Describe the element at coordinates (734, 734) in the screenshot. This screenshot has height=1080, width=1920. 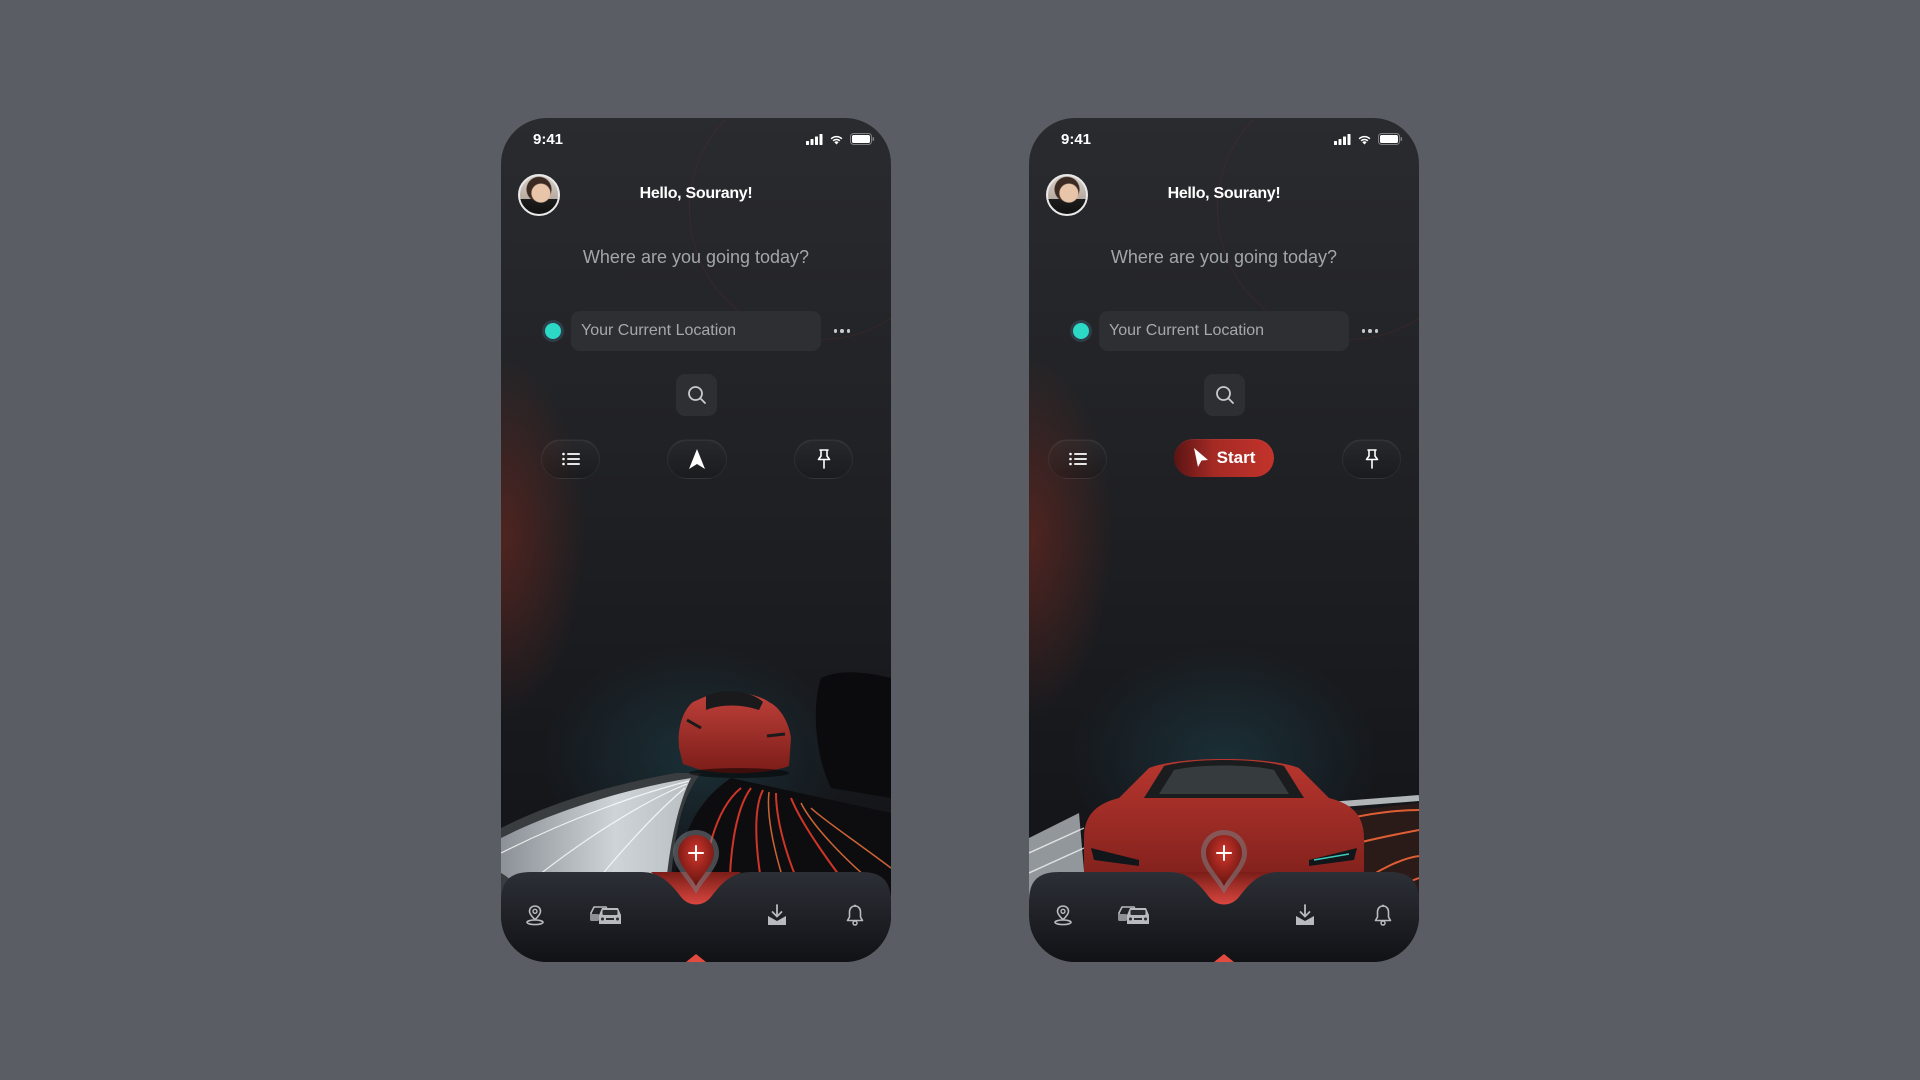
I see `car-shape` at that location.